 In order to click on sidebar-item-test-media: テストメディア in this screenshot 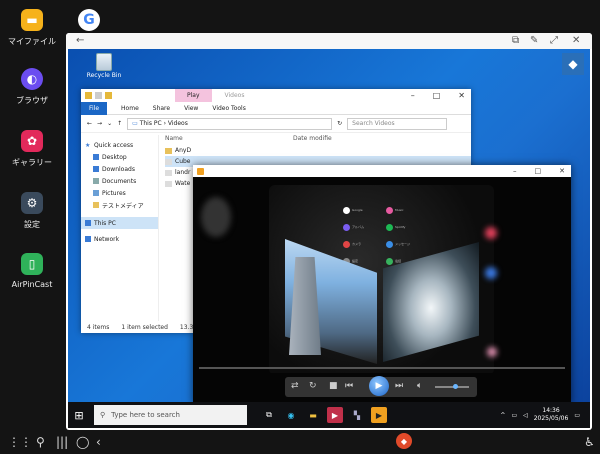, I will do `click(119, 205)`.